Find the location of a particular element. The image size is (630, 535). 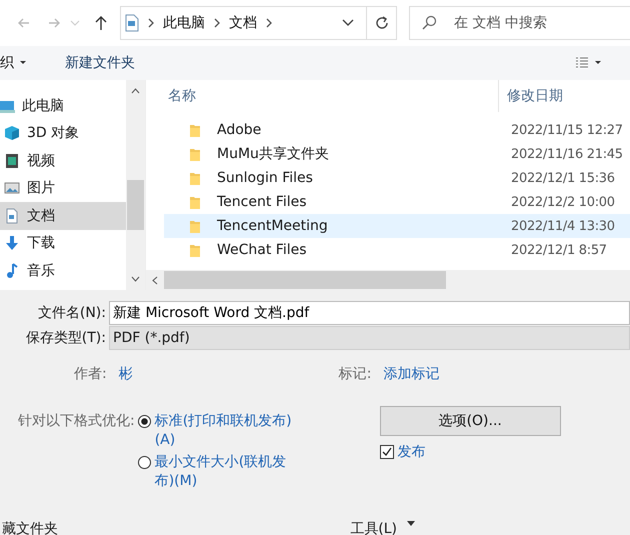

dropdown-icon is located at coordinates (348, 23).